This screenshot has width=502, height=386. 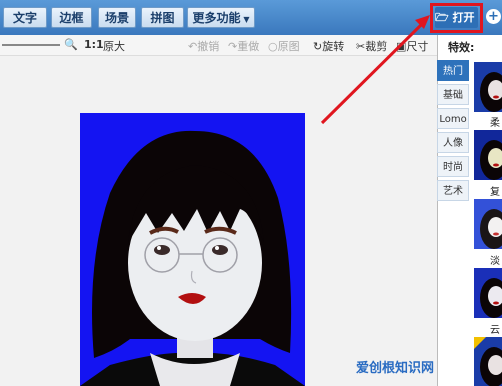 I want to click on effects-tab-portrait: 人像, so click(x=453, y=142).